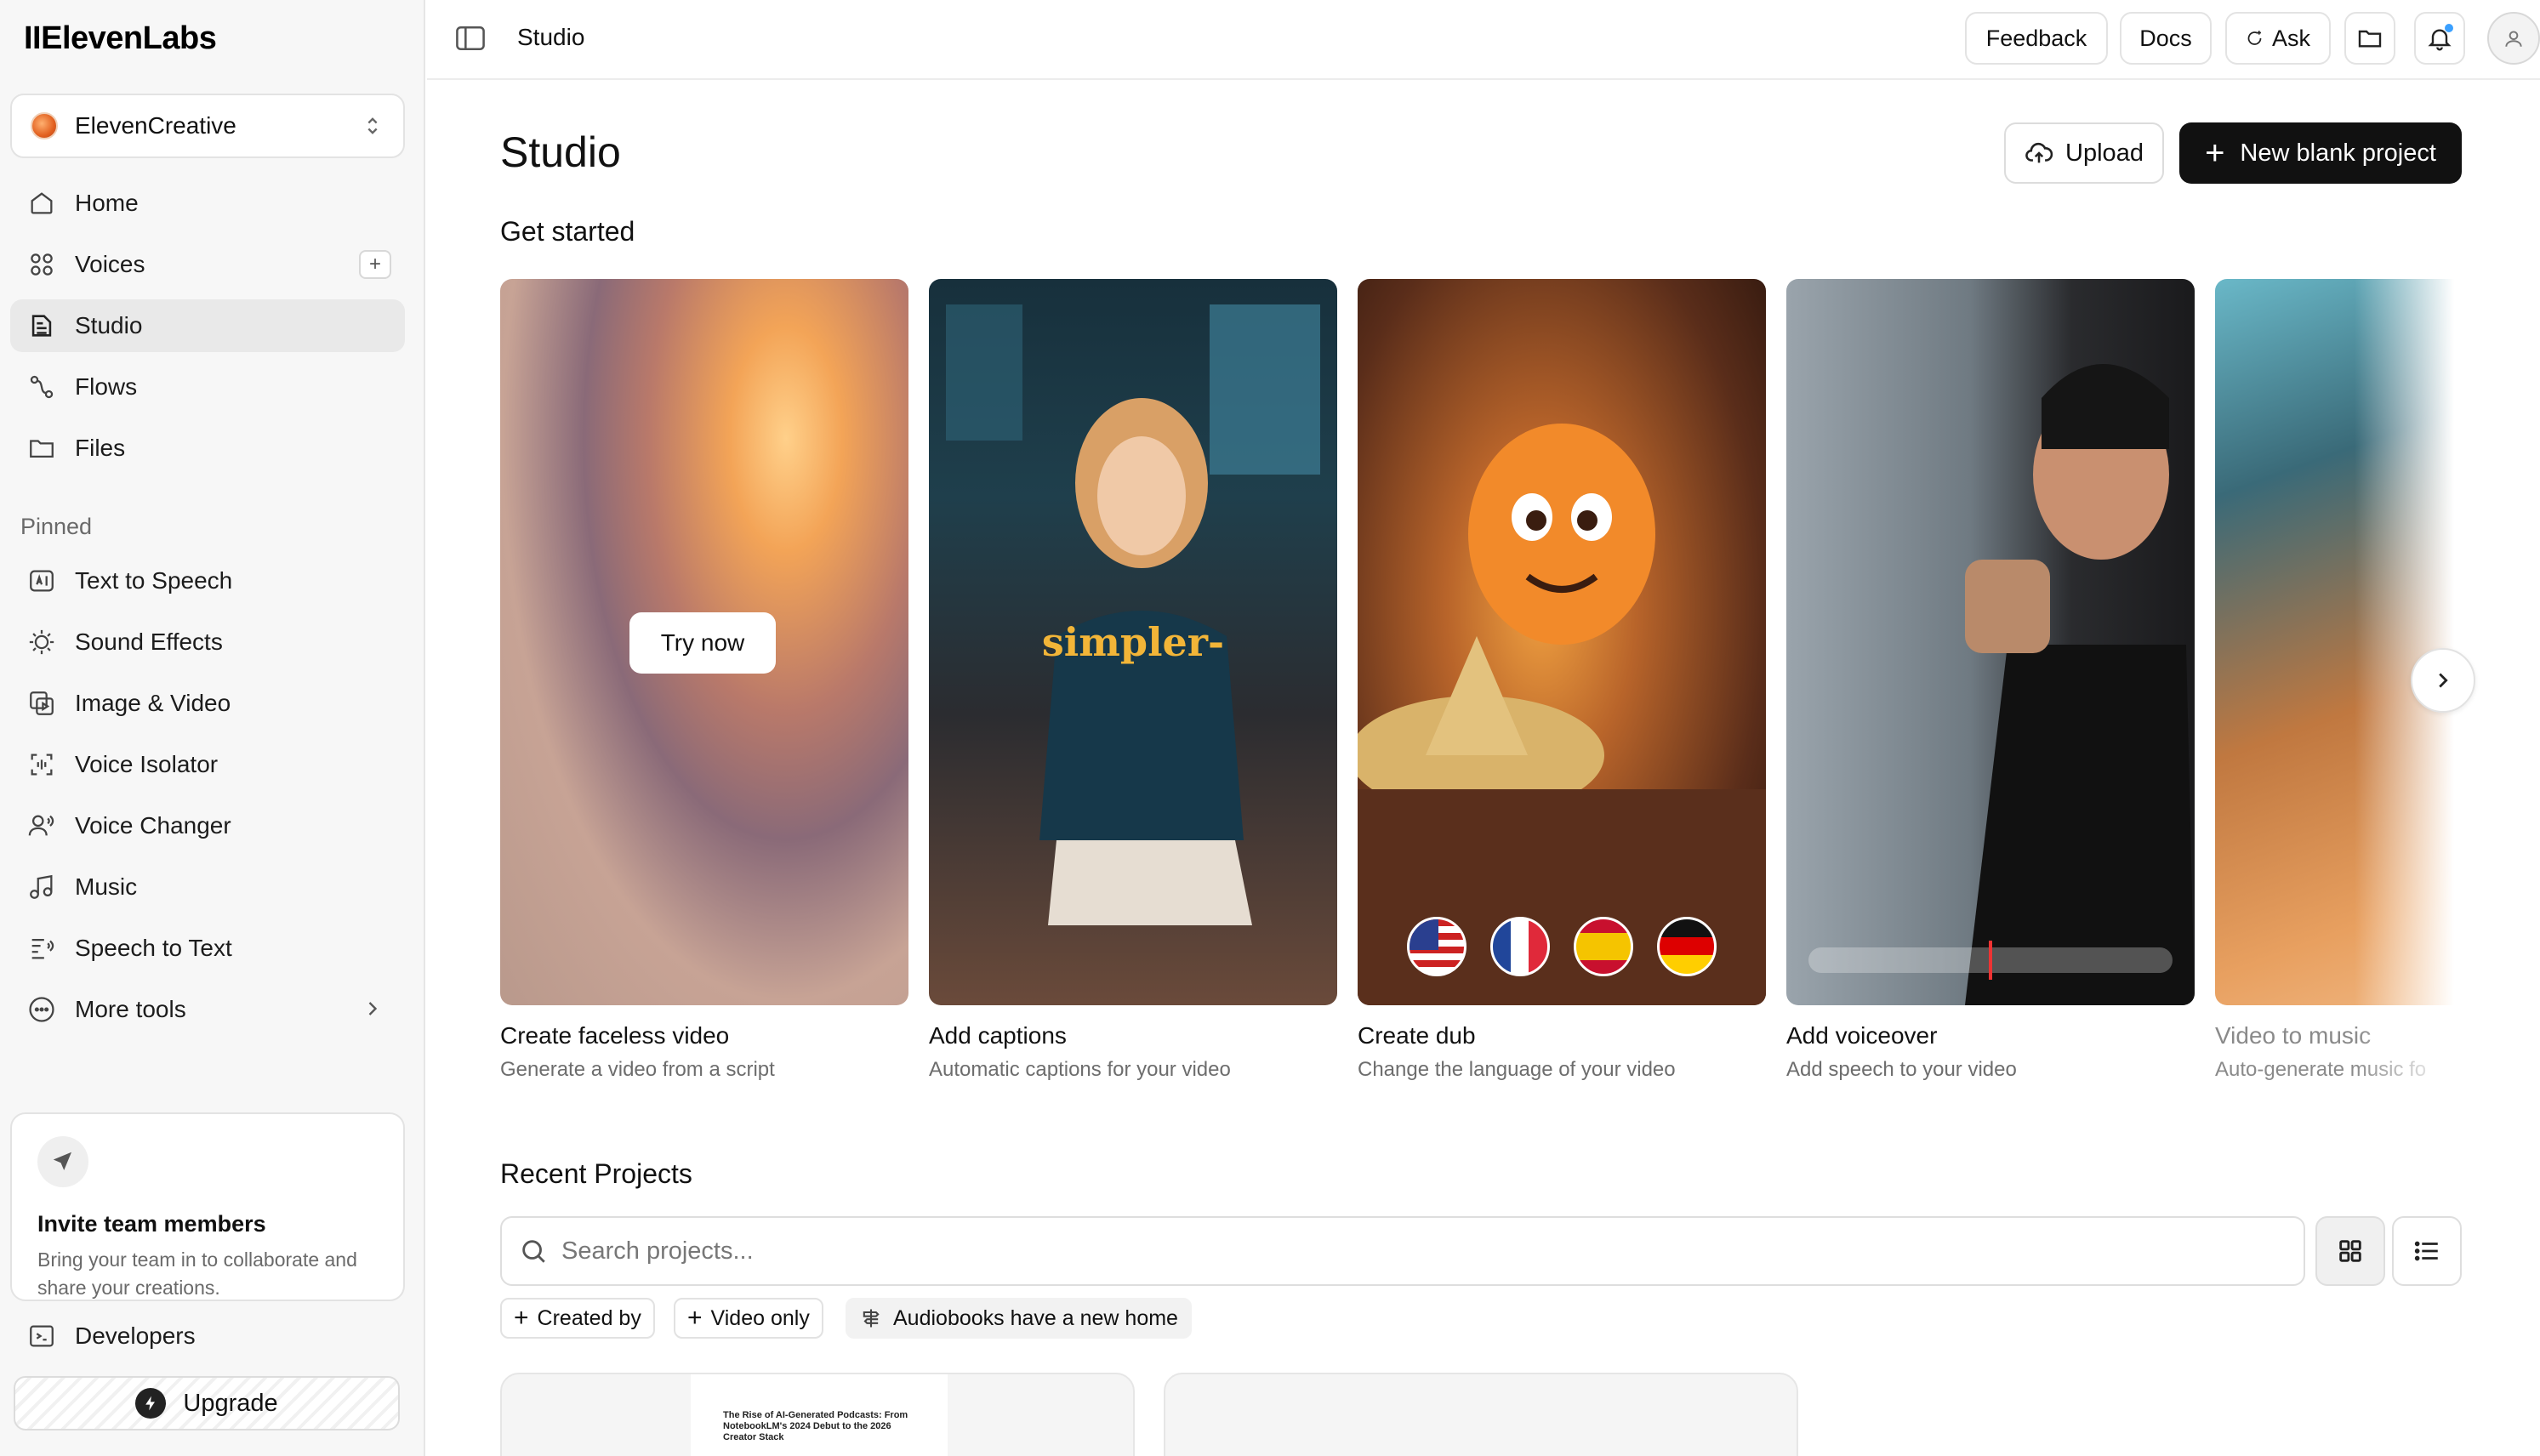 The width and height of the screenshot is (2540, 1456). I want to click on card-title: Create dub, so click(1417, 1035).